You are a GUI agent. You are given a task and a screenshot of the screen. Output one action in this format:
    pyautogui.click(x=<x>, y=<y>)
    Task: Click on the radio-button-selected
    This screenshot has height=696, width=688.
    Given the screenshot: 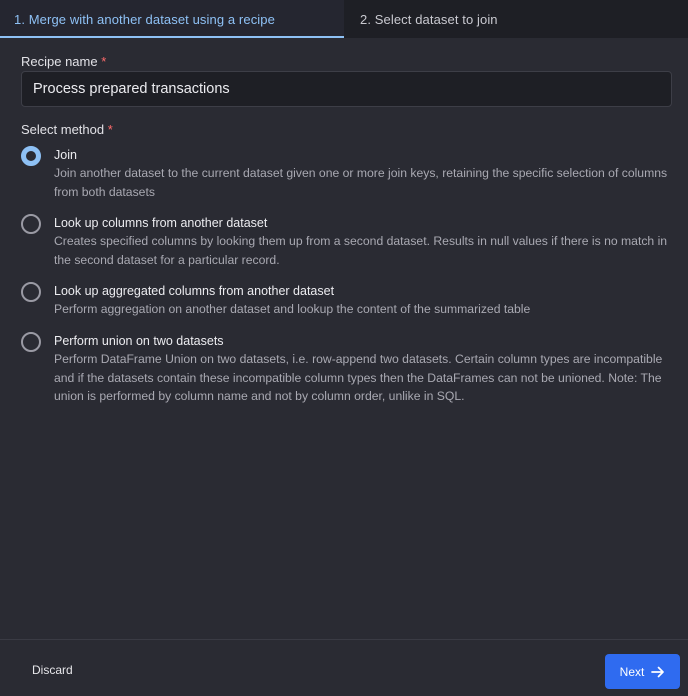 What is the action you would take?
    pyautogui.click(x=31, y=156)
    